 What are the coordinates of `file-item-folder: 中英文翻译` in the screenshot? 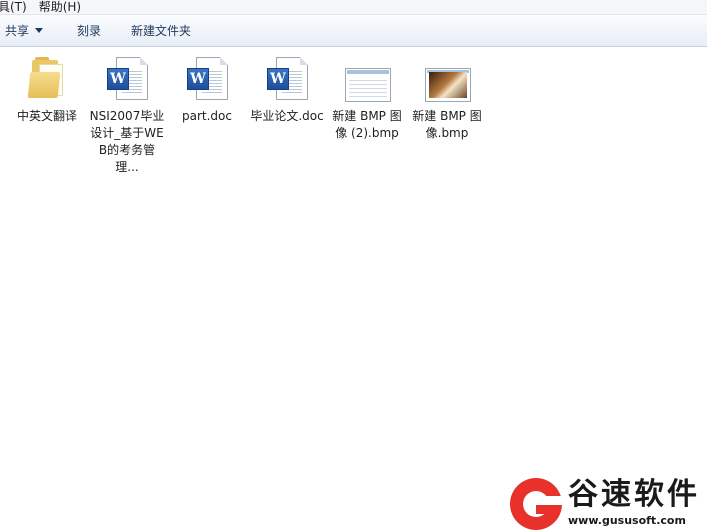 It's located at (47, 89).